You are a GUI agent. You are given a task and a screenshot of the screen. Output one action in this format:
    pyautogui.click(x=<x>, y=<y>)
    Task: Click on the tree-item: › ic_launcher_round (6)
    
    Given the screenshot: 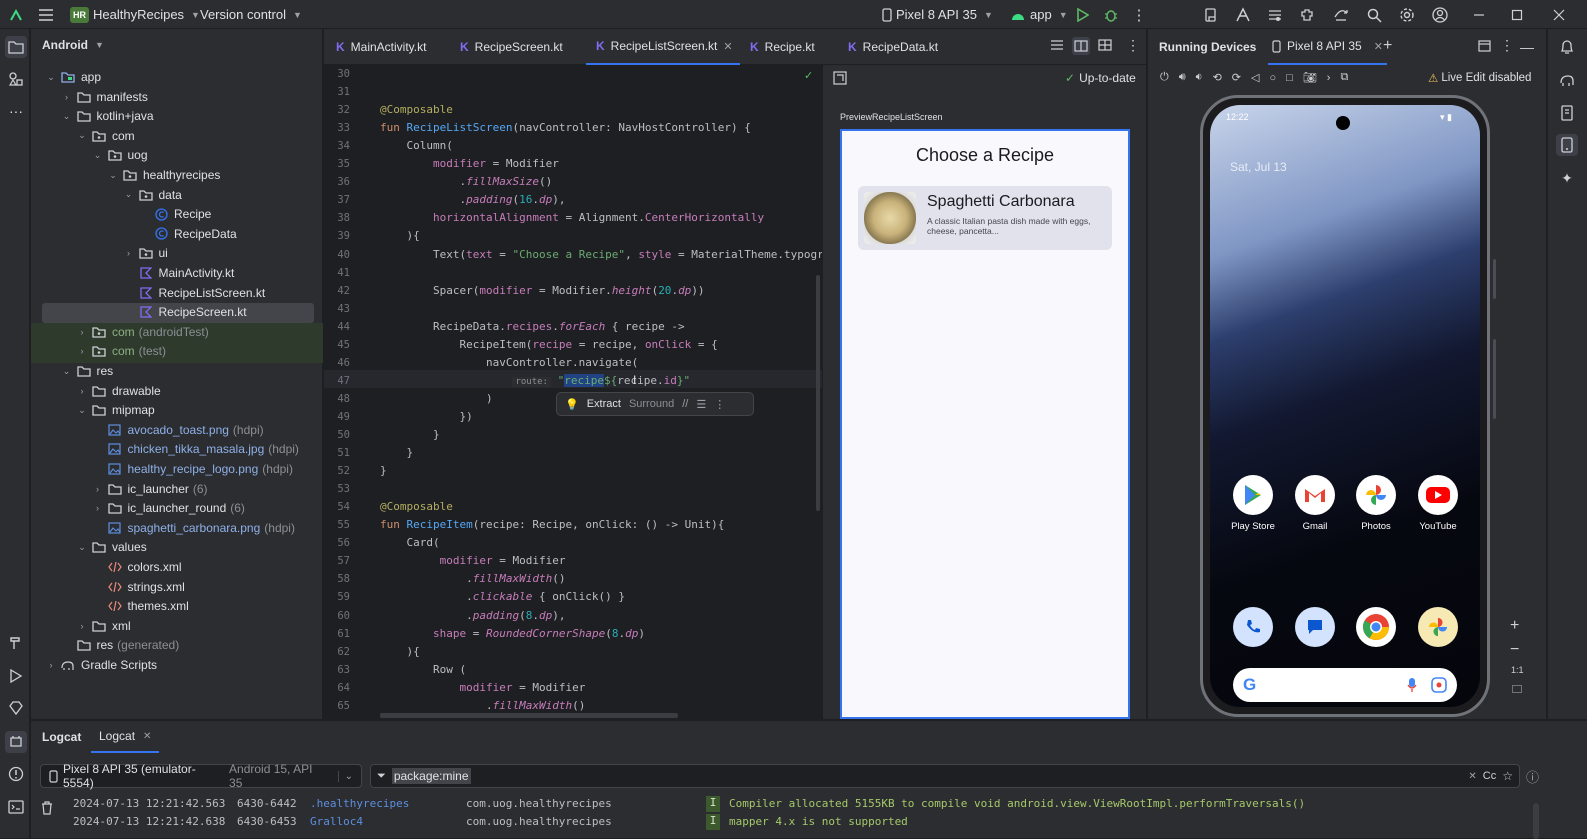 What is the action you would take?
    pyautogui.click(x=168, y=508)
    